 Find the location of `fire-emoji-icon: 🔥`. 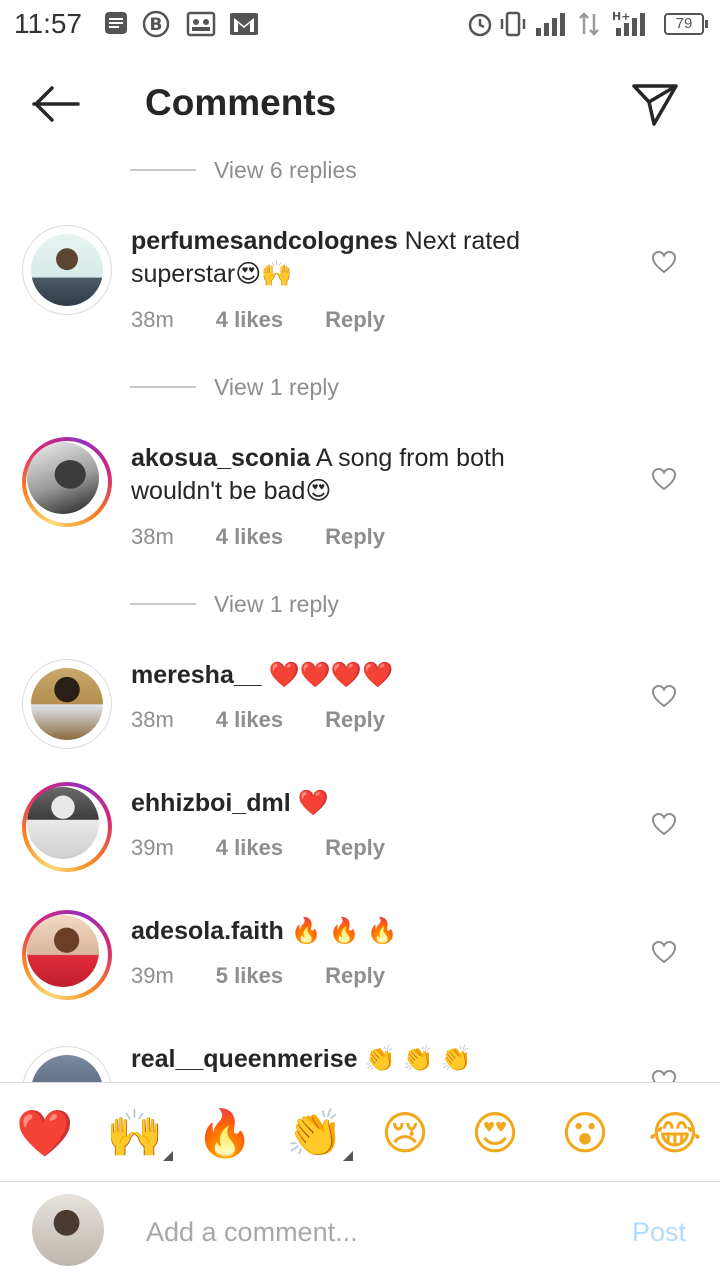

fire-emoji-icon: 🔥 is located at coordinates (225, 1133).